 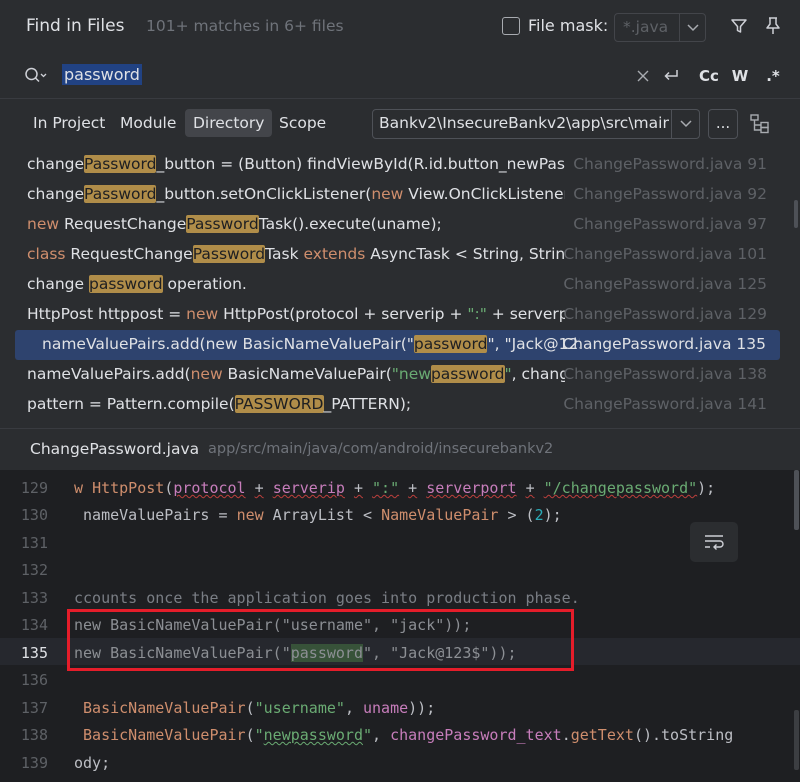 What do you see at coordinates (229, 123) in the screenshot?
I see `tab-directory: Directory` at bounding box center [229, 123].